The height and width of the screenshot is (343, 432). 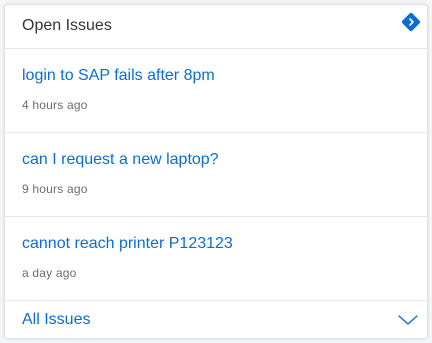 I want to click on issue-timestamp: a day ago, so click(x=49, y=273).